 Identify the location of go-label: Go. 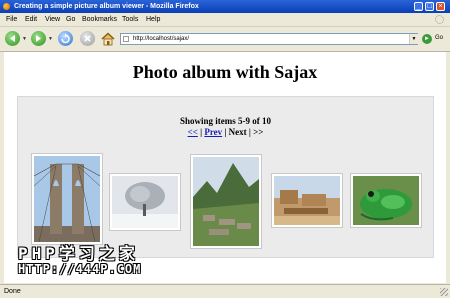
(439, 38).